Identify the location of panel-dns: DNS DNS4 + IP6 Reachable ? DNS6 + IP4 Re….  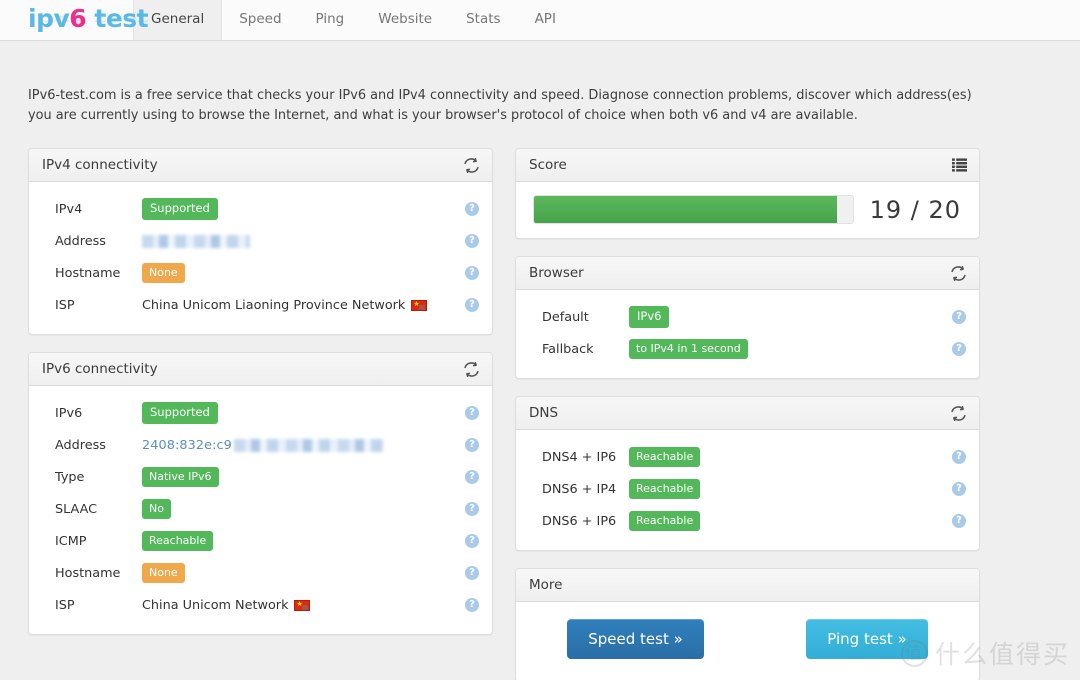
(747, 473).